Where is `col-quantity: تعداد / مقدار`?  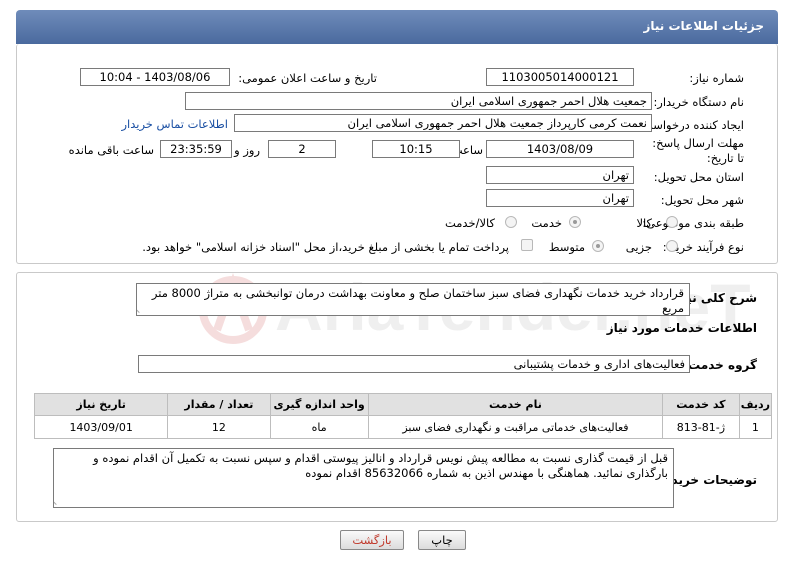 col-quantity: تعداد / مقدار is located at coordinates (219, 404).